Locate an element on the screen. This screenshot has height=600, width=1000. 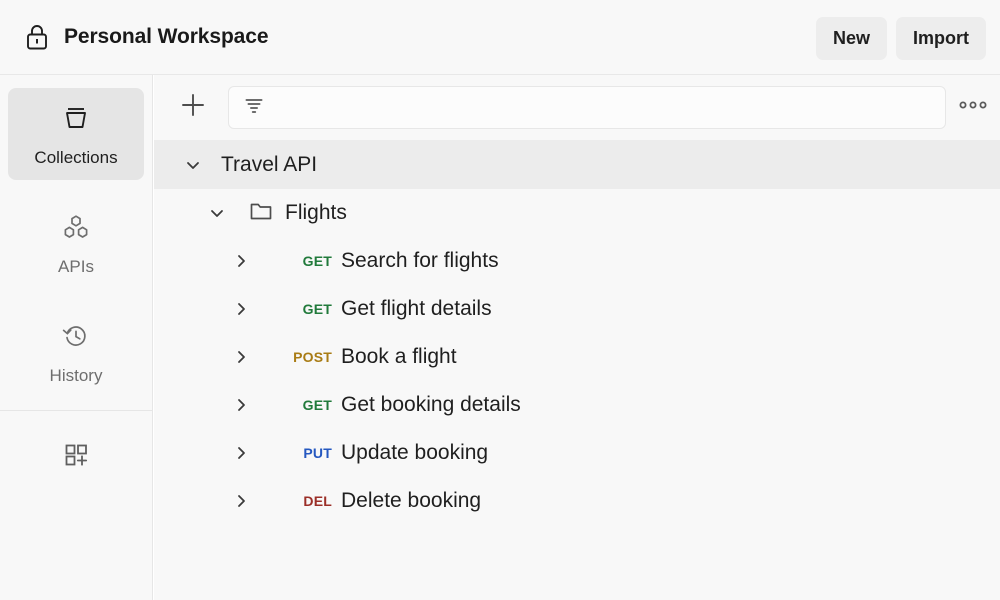
new-button: New is located at coordinates (851, 38).